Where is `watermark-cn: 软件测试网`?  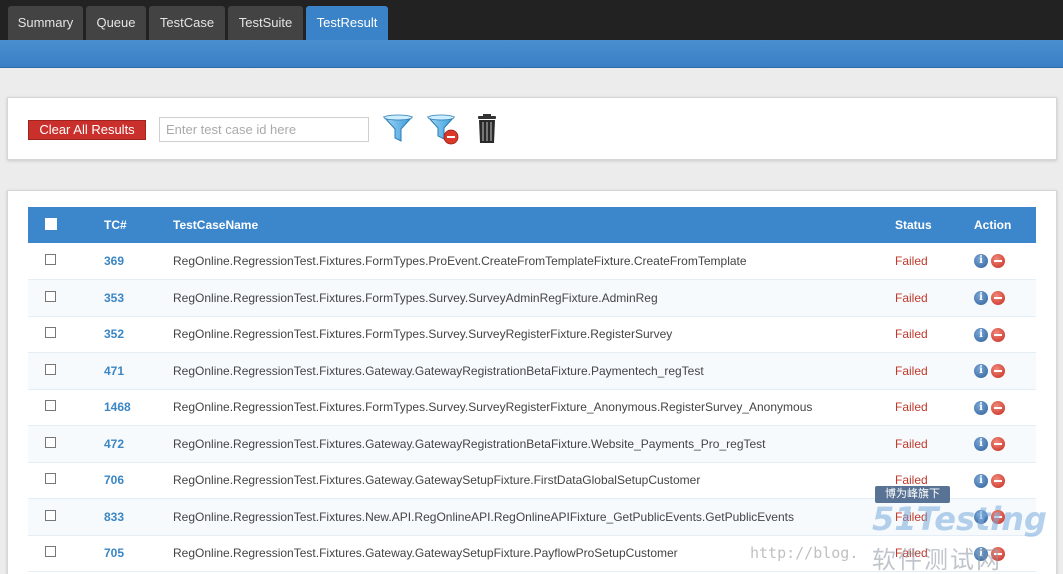
watermark-cn: 软件测试网 is located at coordinates (937, 560).